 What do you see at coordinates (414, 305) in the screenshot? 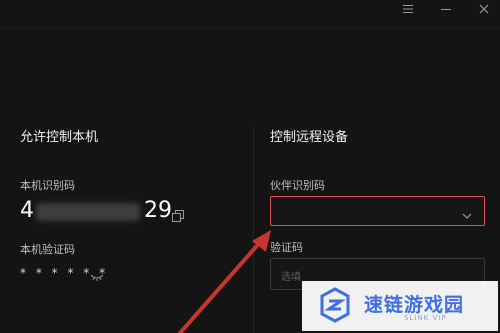
I see `watermark-text: 速链游戏园` at bounding box center [414, 305].